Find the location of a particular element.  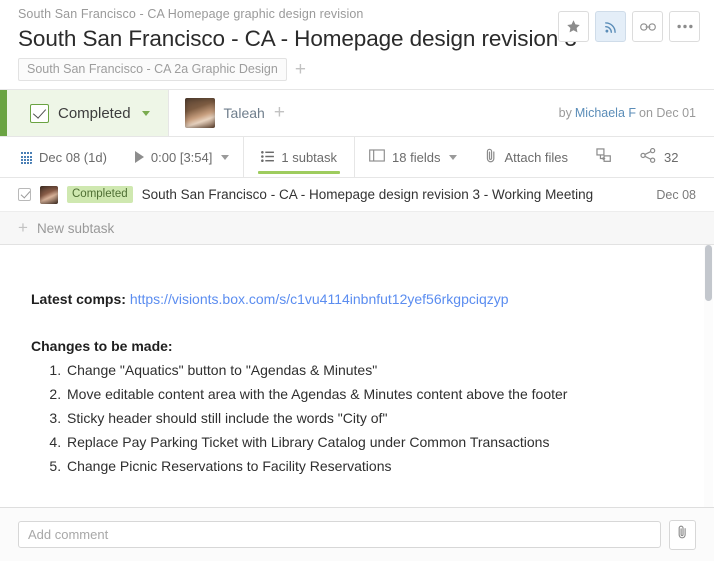

subtask-checkbox is located at coordinates (24, 194).